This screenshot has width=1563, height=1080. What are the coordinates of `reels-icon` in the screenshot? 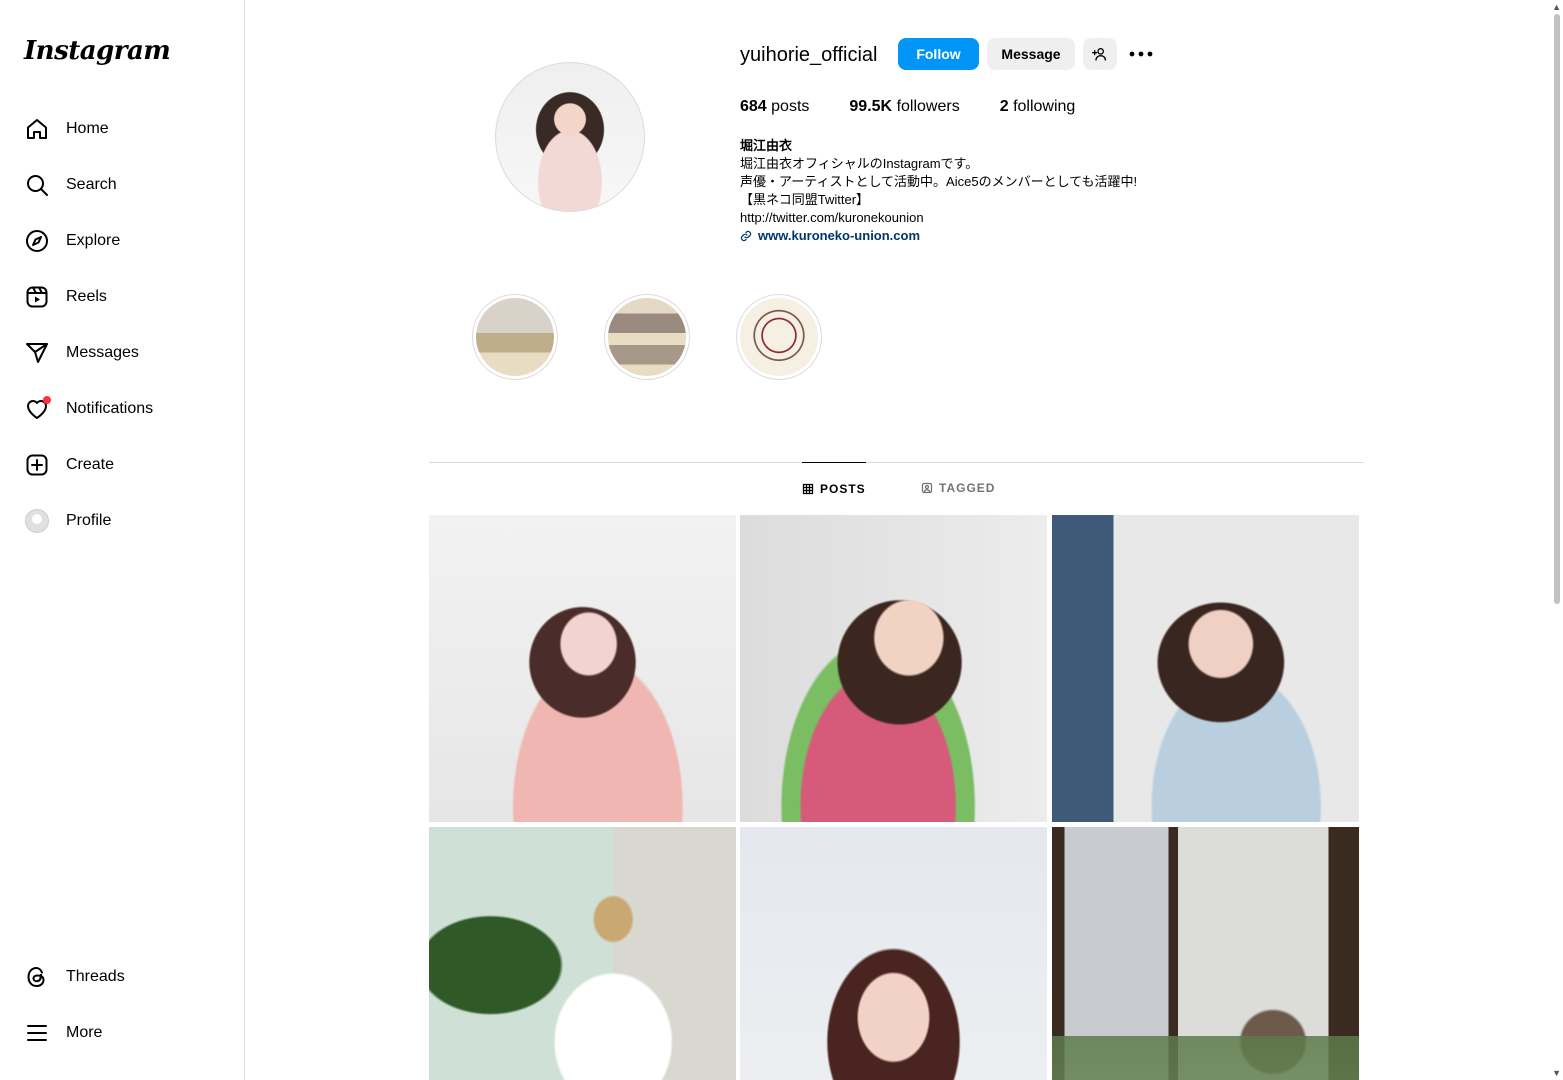 It's located at (37, 297).